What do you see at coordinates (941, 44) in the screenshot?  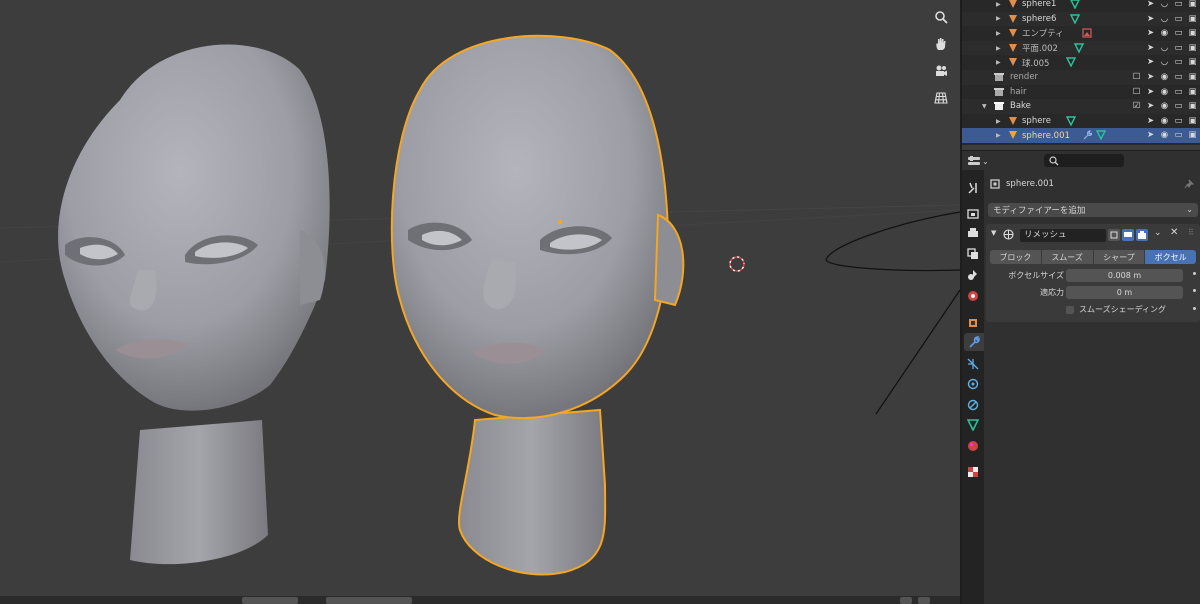 I see `pan-hand-icon` at bounding box center [941, 44].